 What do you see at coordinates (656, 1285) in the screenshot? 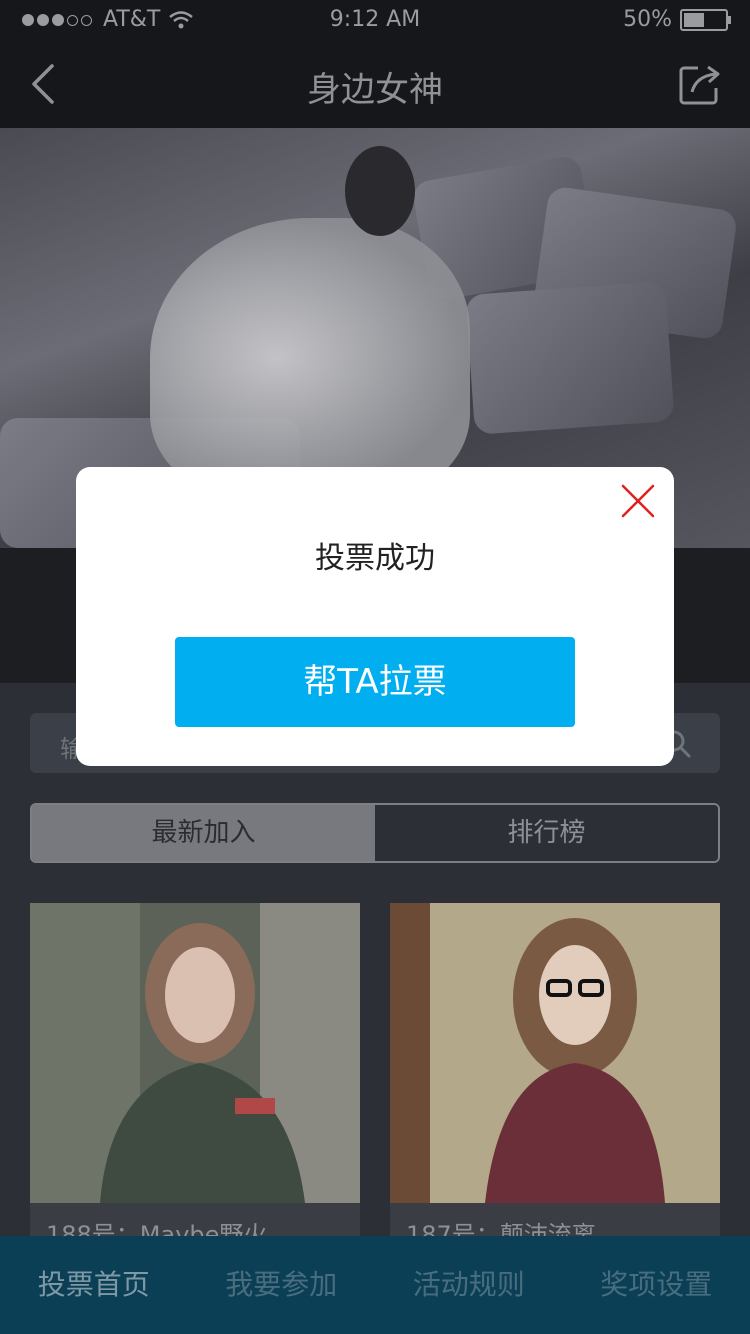
I see `tab-awards: 奖项设置` at bounding box center [656, 1285].